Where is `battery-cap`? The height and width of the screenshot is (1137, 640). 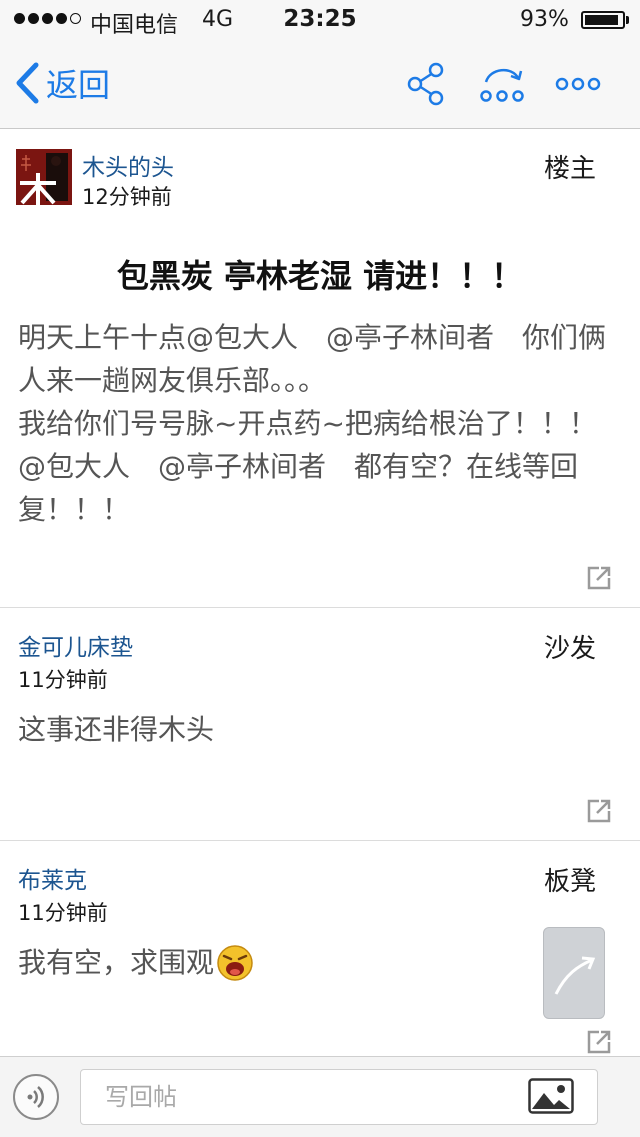 battery-cap is located at coordinates (627, 20).